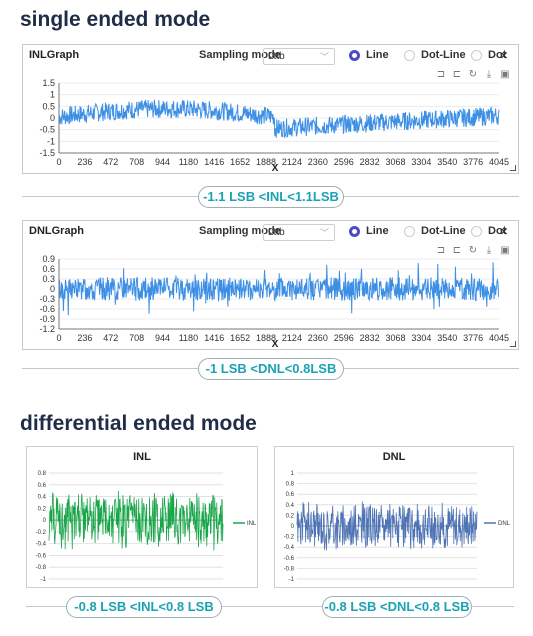  I want to click on diff-dnl-range-caption: -0.8 LSB <DNL<0.8 LSB, so click(397, 607).